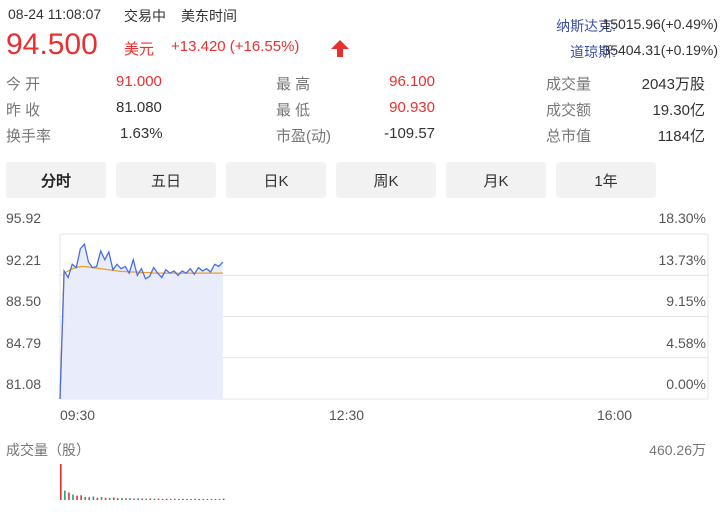 This screenshot has width=728, height=512. What do you see at coordinates (615, 415) in the screenshot?
I see `x-time-tick: 16:00` at bounding box center [615, 415].